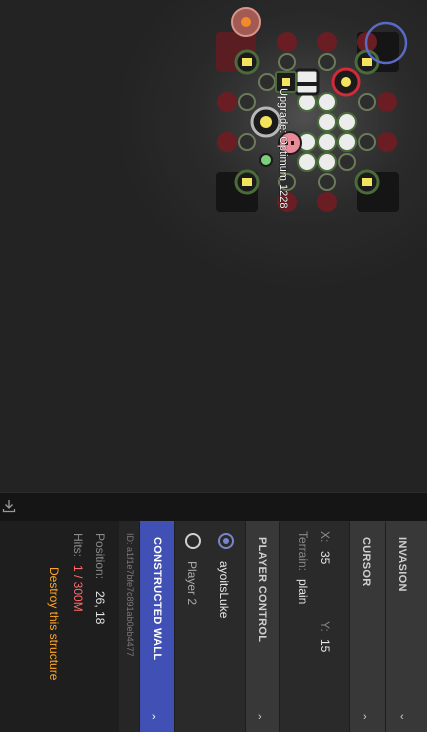 This screenshot has height=732, width=427. What do you see at coordinates (366, 562) in the screenshot?
I see `cursor-title: CURSOR` at bounding box center [366, 562].